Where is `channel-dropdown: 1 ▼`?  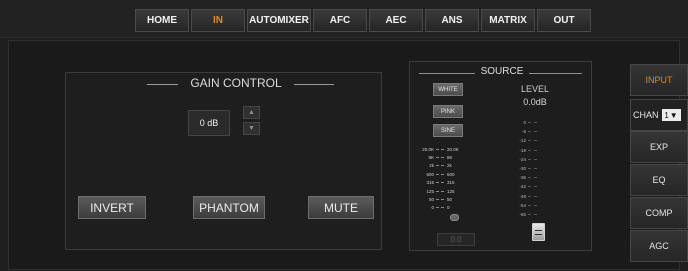 channel-dropdown: 1 ▼ is located at coordinates (671, 115).